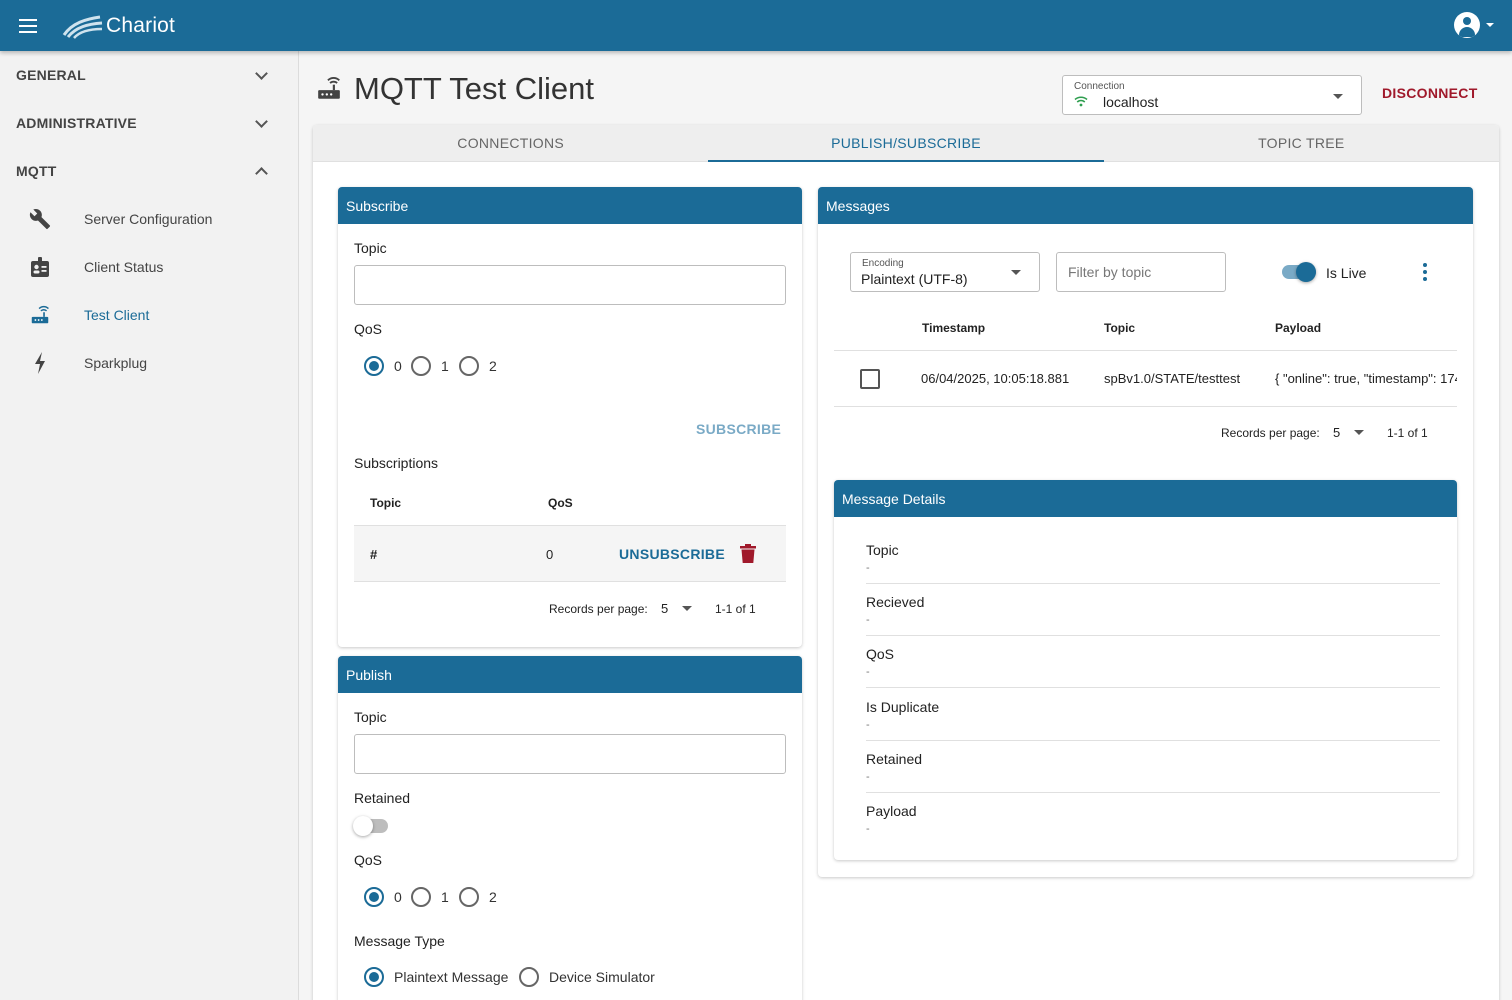  Describe the element at coordinates (1153, 662) in the screenshot. I see `detail-qos: QoS -` at that location.